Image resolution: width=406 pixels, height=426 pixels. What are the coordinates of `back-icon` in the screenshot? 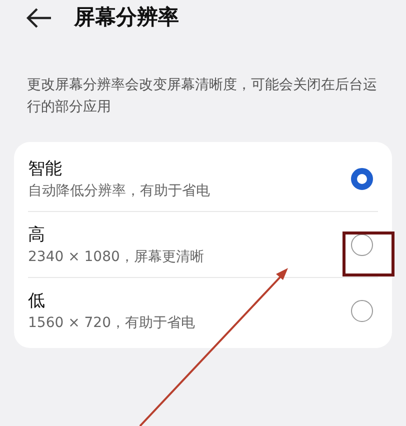 It's located at (39, 18).